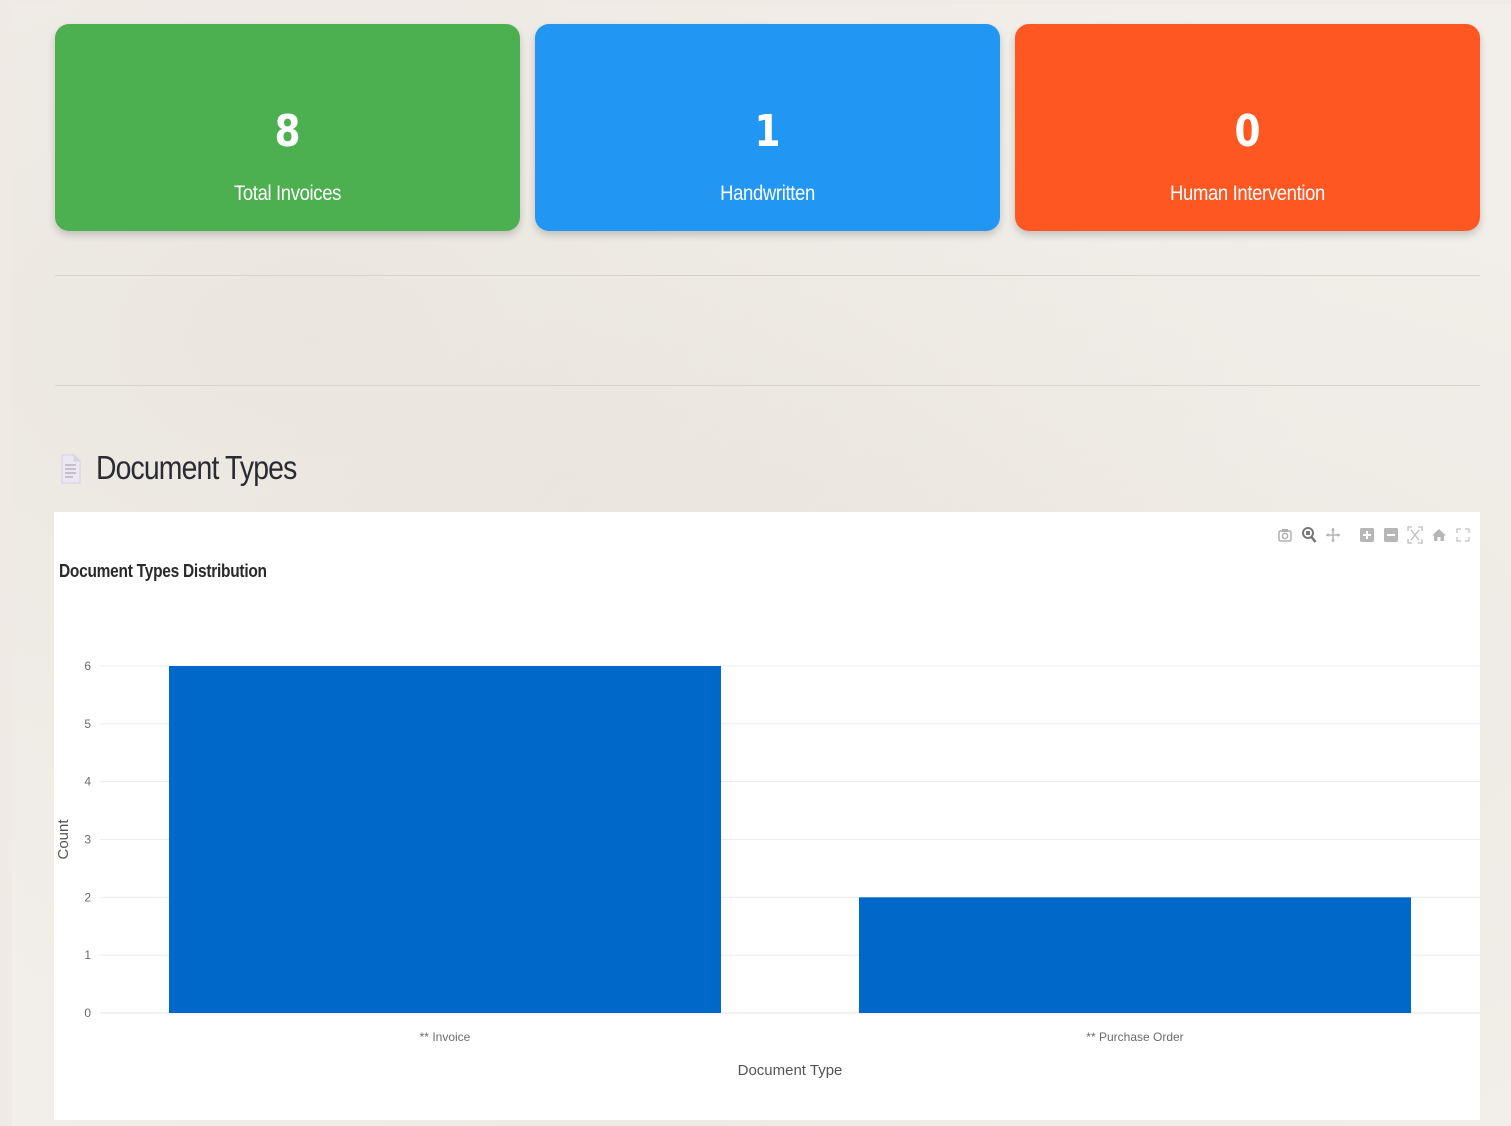  What do you see at coordinates (287, 131) in the screenshot?
I see `metric-value: 8` at bounding box center [287, 131].